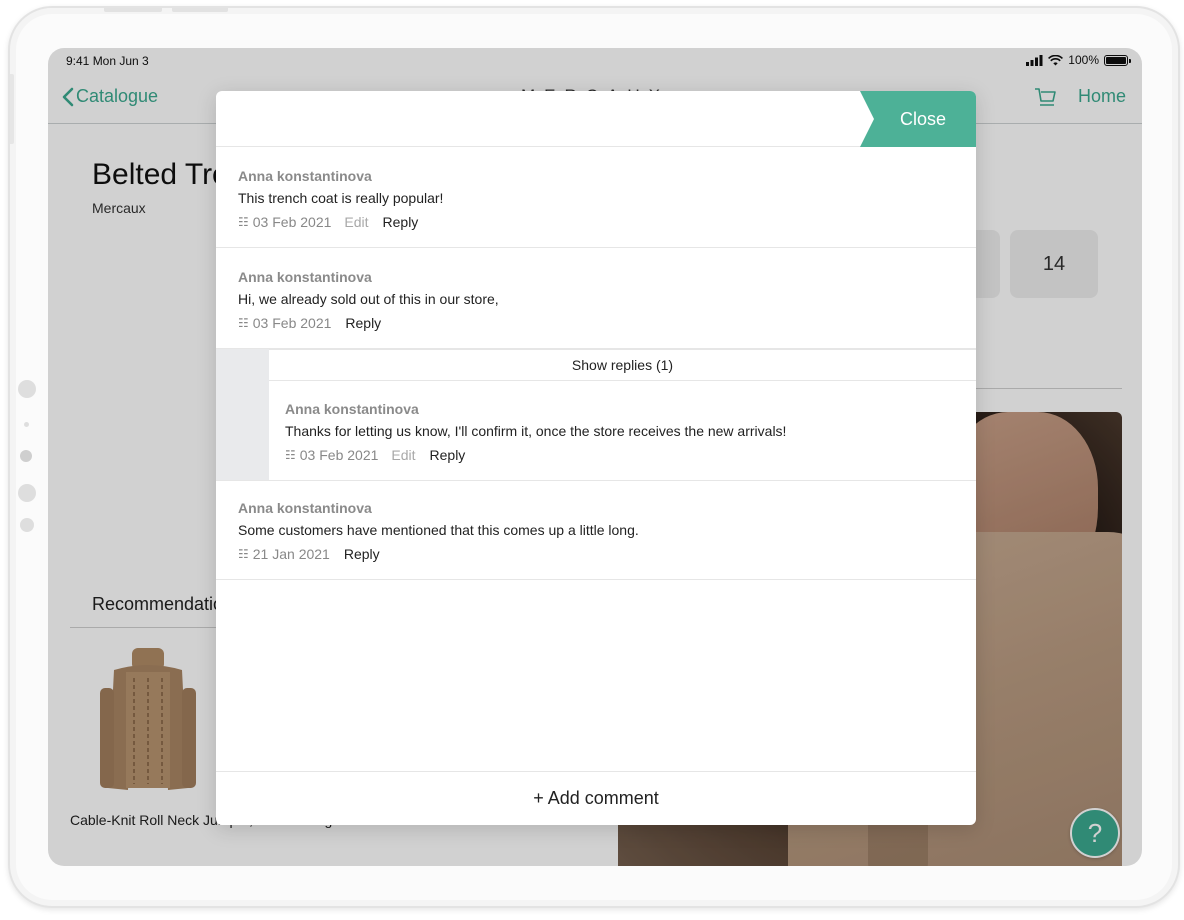 The width and height of the screenshot is (1184, 920). I want to click on comment-meta: ☷ 03 Feb 2021 Reply, so click(596, 323).